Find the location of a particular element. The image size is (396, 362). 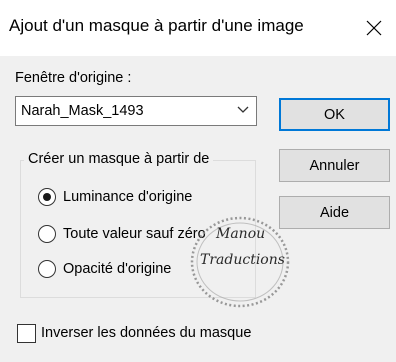

chevron-down-icon is located at coordinates (243, 109).